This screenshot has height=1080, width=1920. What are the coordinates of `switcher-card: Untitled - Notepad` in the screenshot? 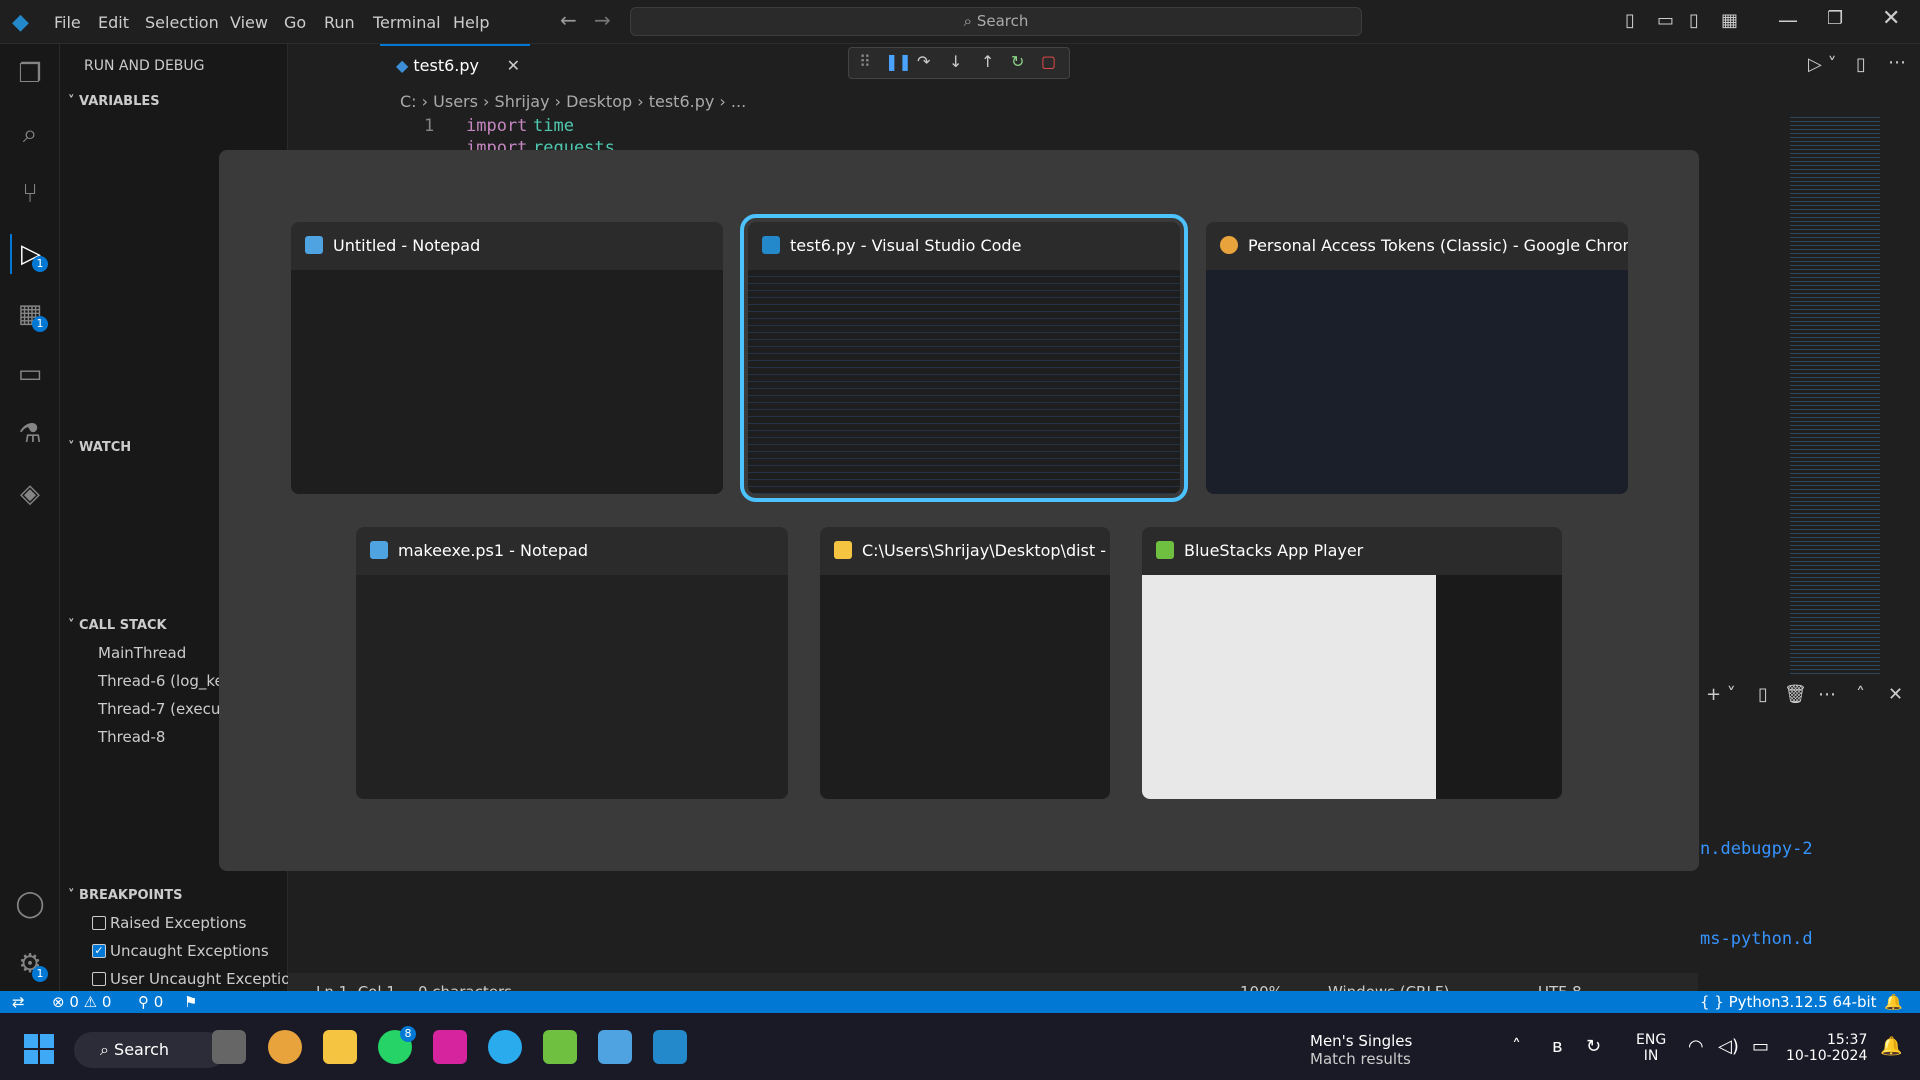 It's located at (507, 358).